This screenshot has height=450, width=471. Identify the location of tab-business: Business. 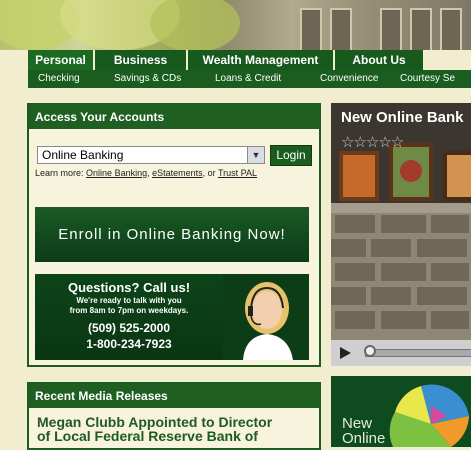
(141, 60).